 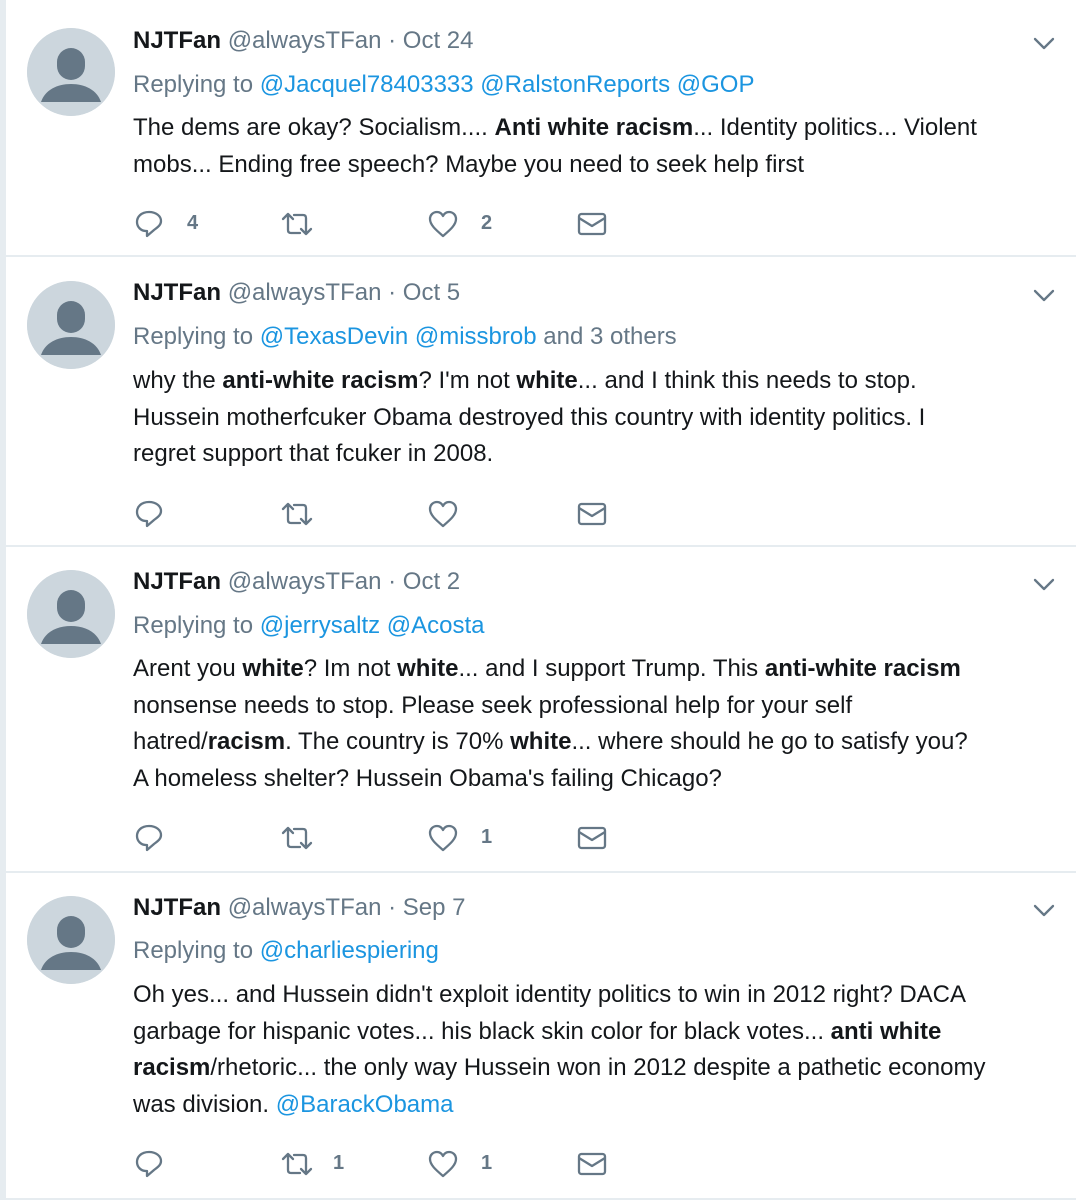 What do you see at coordinates (334, 336) in the screenshot?
I see `mention-link: @TexasDevin` at bounding box center [334, 336].